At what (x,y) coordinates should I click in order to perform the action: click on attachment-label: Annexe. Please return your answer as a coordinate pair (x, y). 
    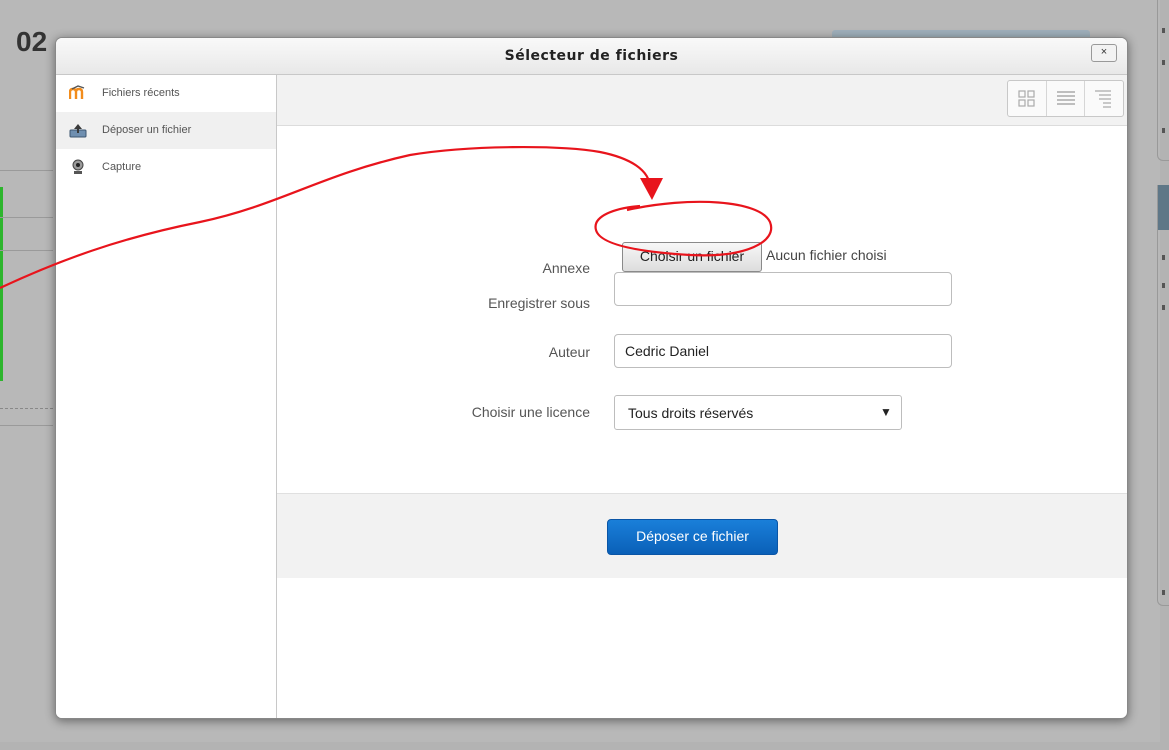
    Looking at the image, I should click on (566, 268).